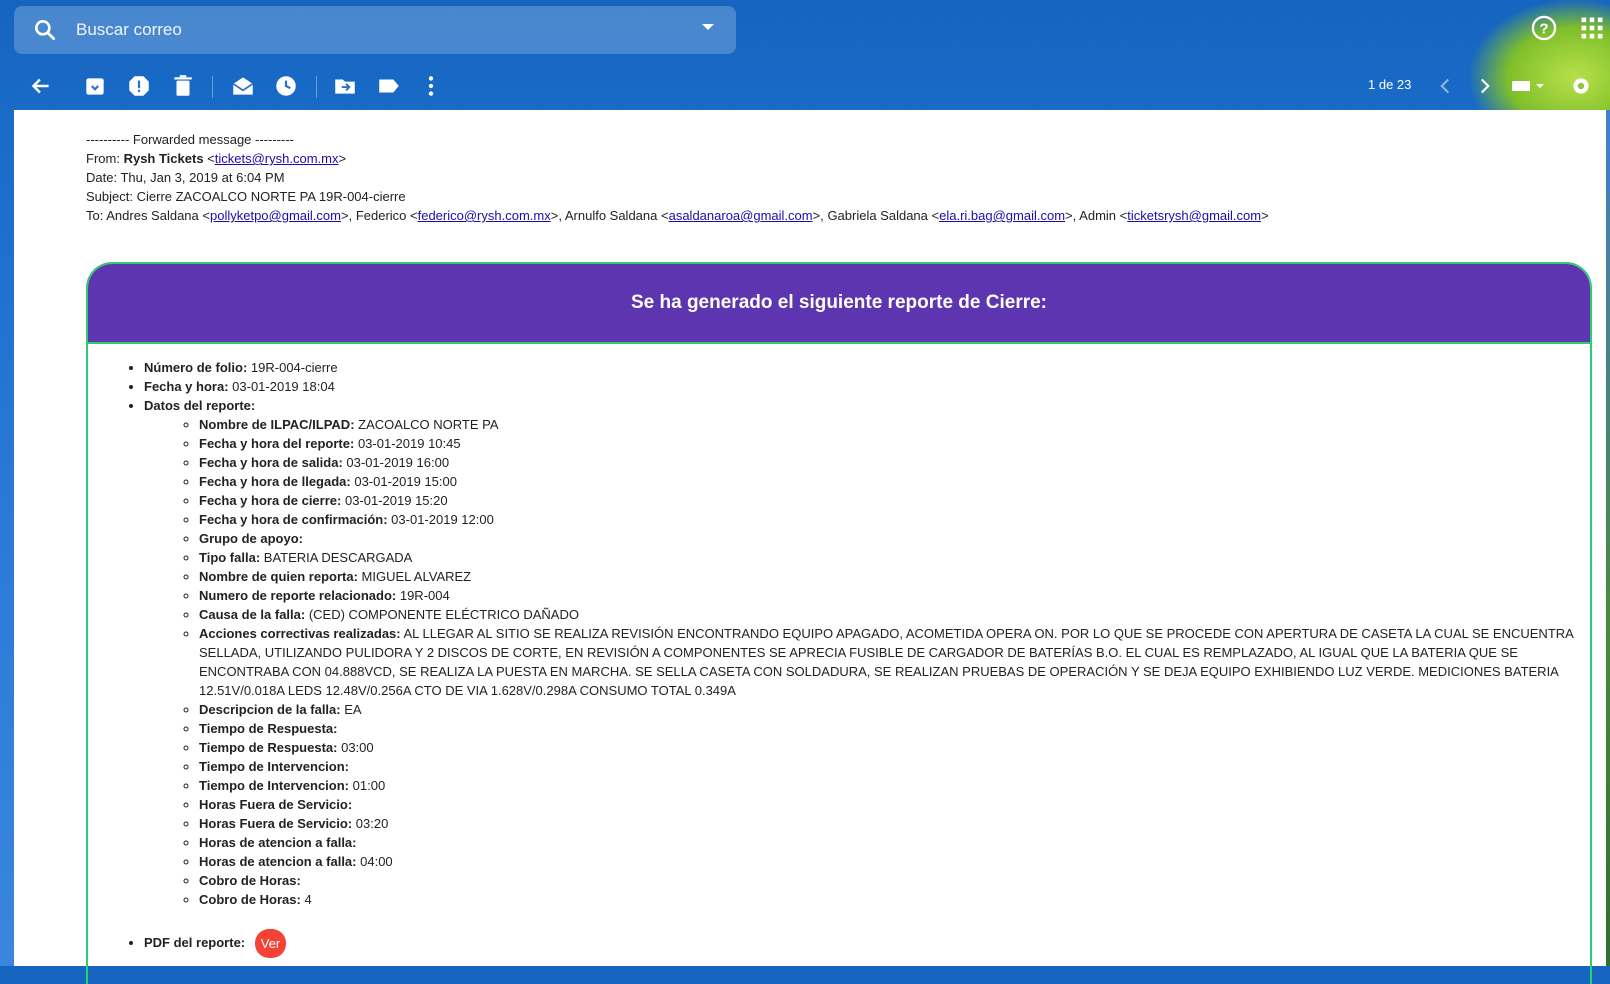 The image size is (1610, 984). I want to click on report-detail-item: Grupo de apoyo:, so click(894, 538).